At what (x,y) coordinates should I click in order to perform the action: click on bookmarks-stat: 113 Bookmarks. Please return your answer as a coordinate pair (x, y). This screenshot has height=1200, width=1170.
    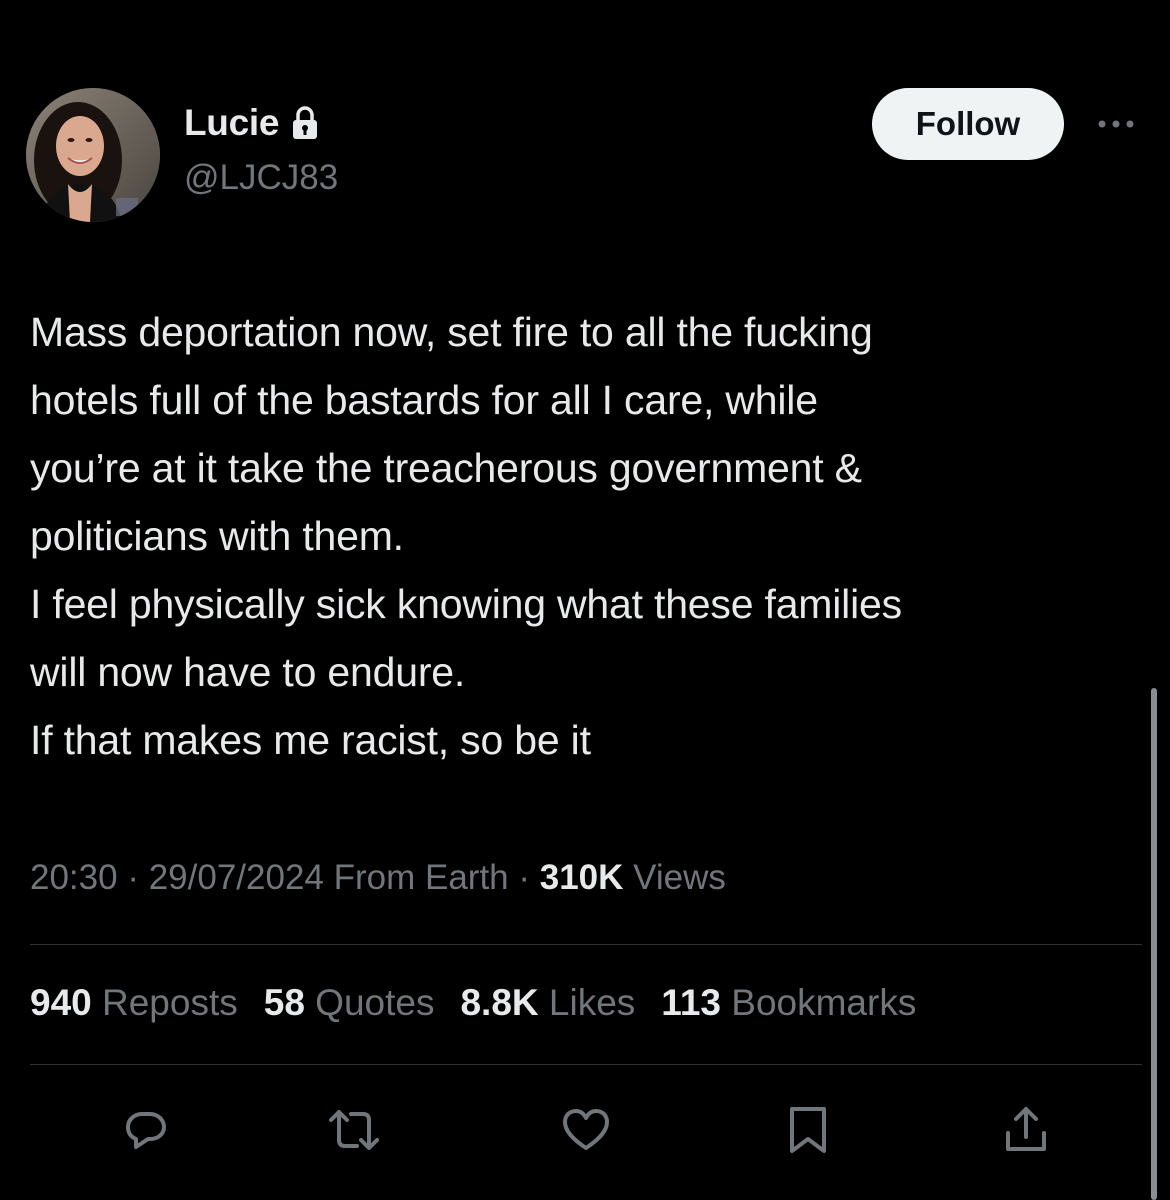
    Looking at the image, I should click on (788, 1003).